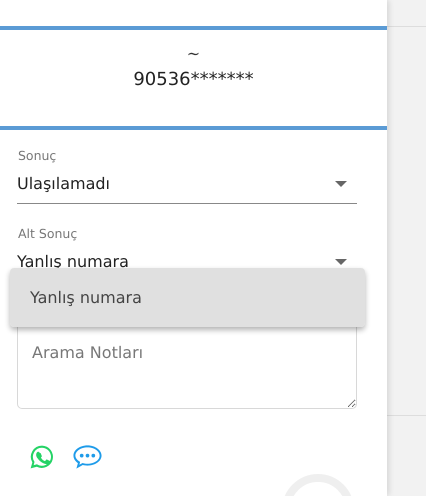 The height and width of the screenshot is (496, 426). I want to click on select-field: Ulaşılamadı, so click(187, 184).